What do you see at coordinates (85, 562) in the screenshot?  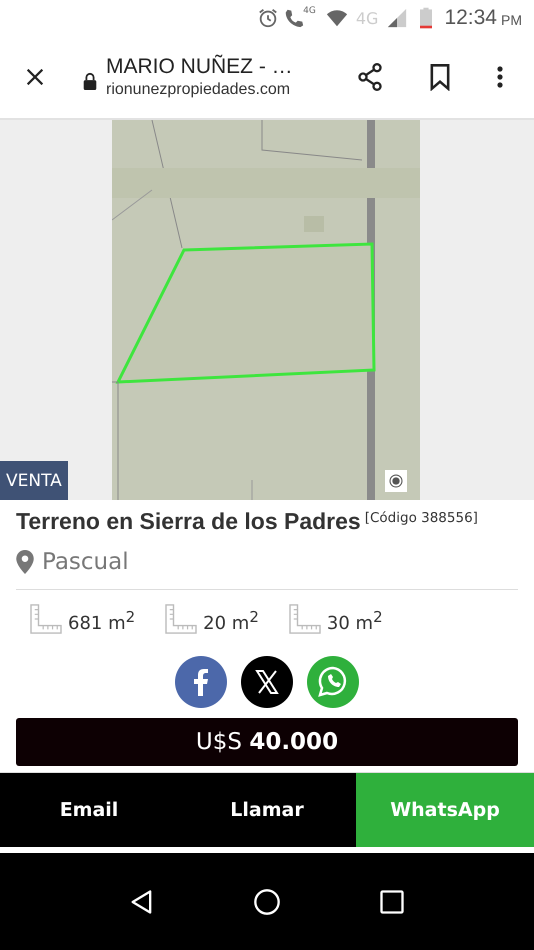 I see `location-label: Pascual` at bounding box center [85, 562].